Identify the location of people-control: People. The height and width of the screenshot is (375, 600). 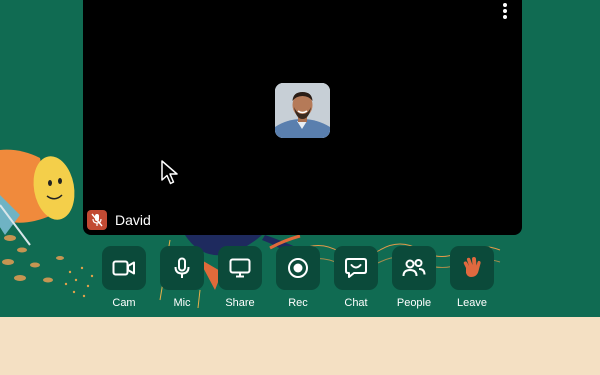
(414, 277).